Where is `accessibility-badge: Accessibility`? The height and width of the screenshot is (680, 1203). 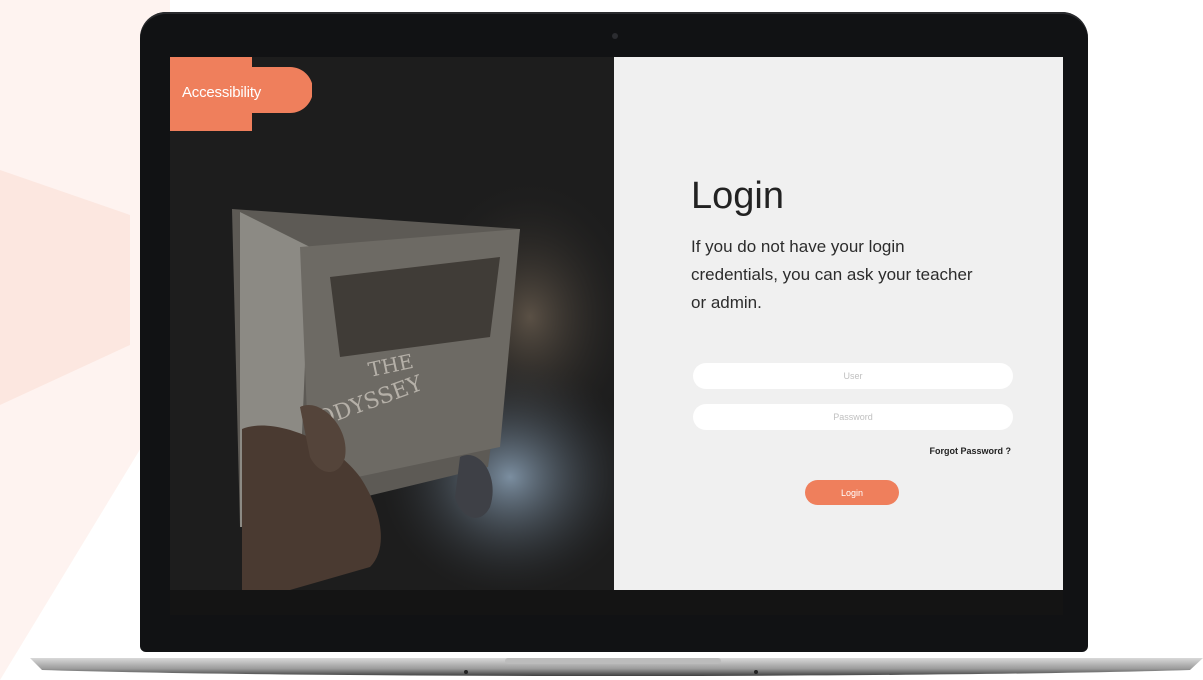 accessibility-badge: Accessibility is located at coordinates (241, 94).